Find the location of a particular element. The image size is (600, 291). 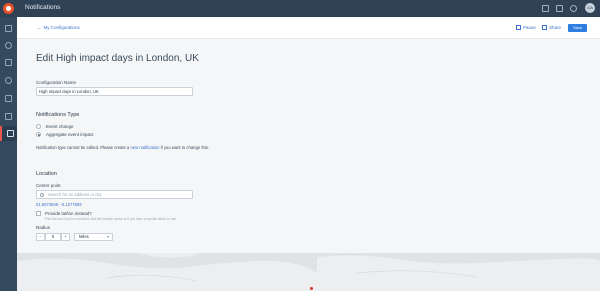

pulse-icon is located at coordinates (8, 98).